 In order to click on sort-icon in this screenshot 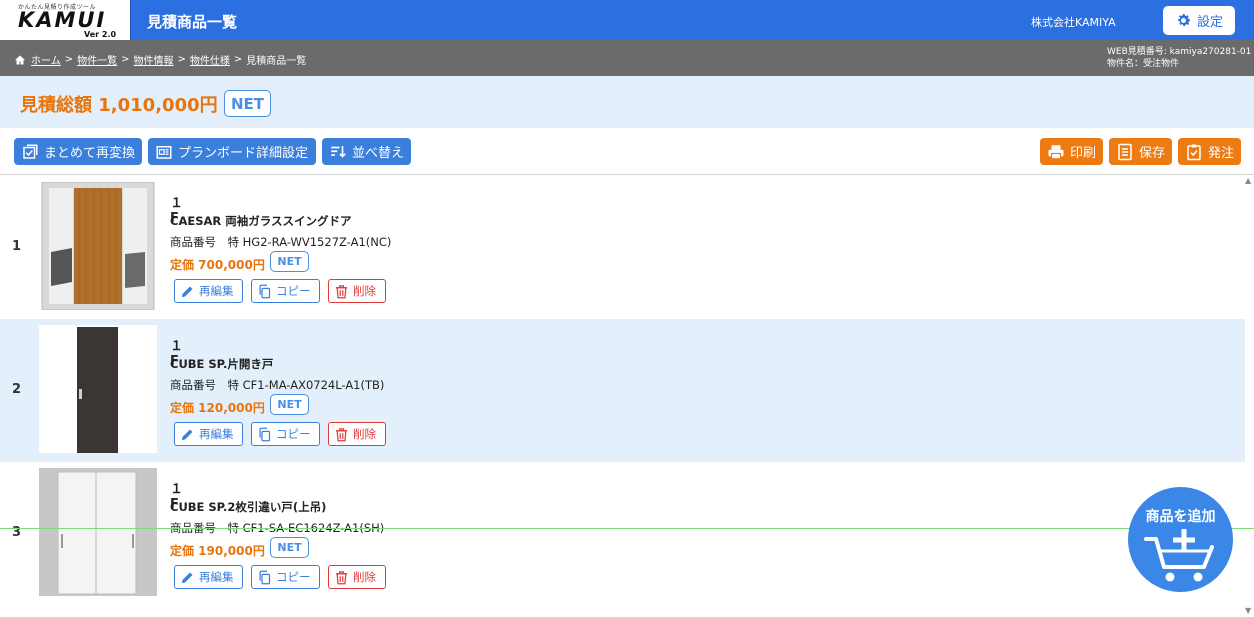, I will do `click(338, 151)`.